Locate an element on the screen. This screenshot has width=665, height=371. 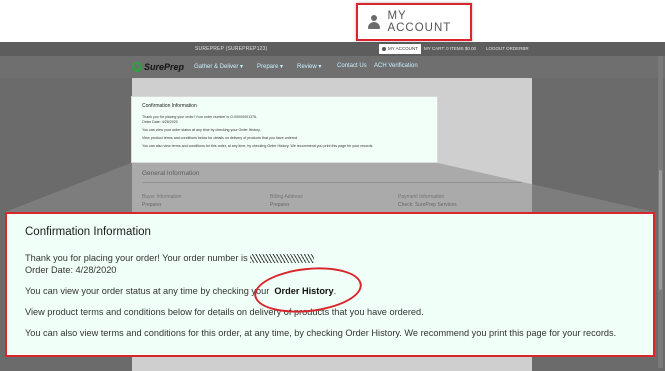
cart-link: MY CART: 0 ITEMS $0.00 is located at coordinates (450, 48).